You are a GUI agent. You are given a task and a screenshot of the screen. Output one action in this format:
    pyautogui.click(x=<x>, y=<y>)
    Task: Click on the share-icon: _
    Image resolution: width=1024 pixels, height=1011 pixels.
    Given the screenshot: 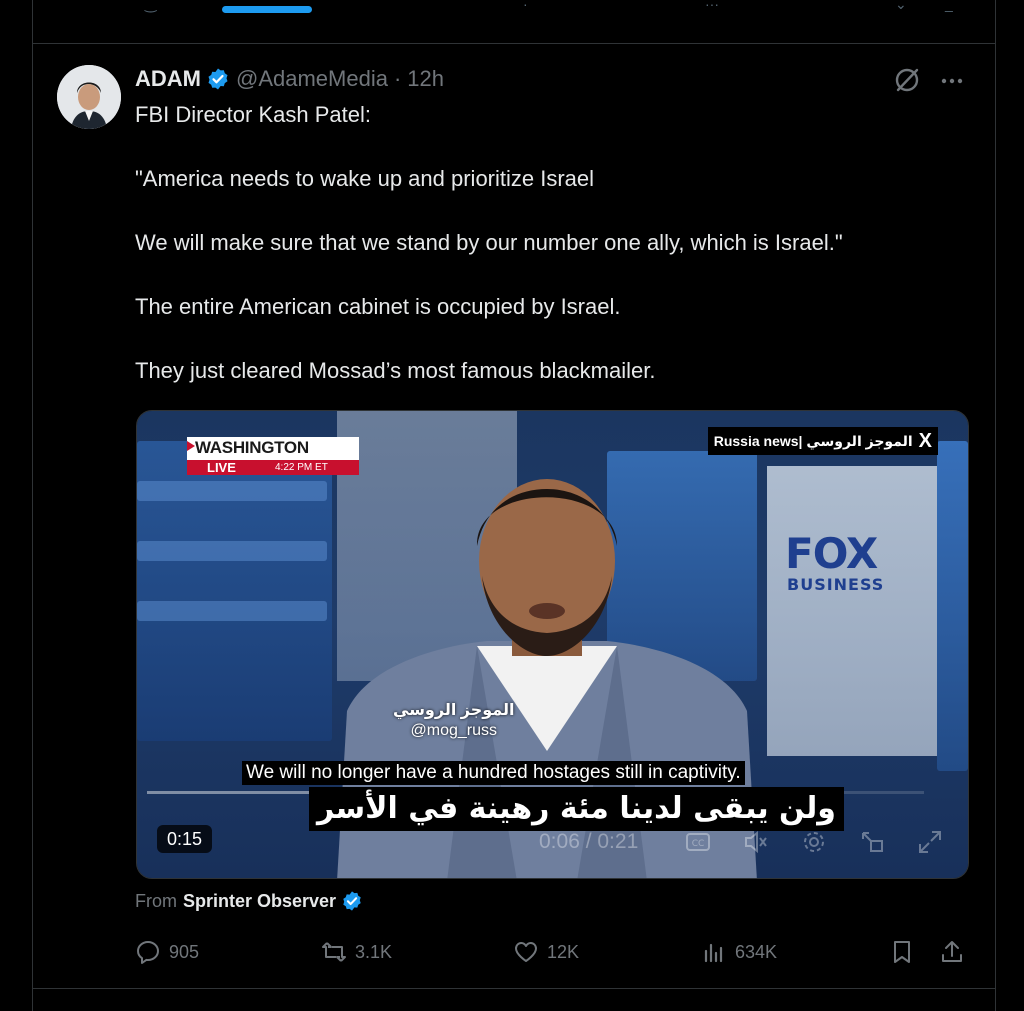 What is the action you would take?
    pyautogui.click(x=949, y=7)
    